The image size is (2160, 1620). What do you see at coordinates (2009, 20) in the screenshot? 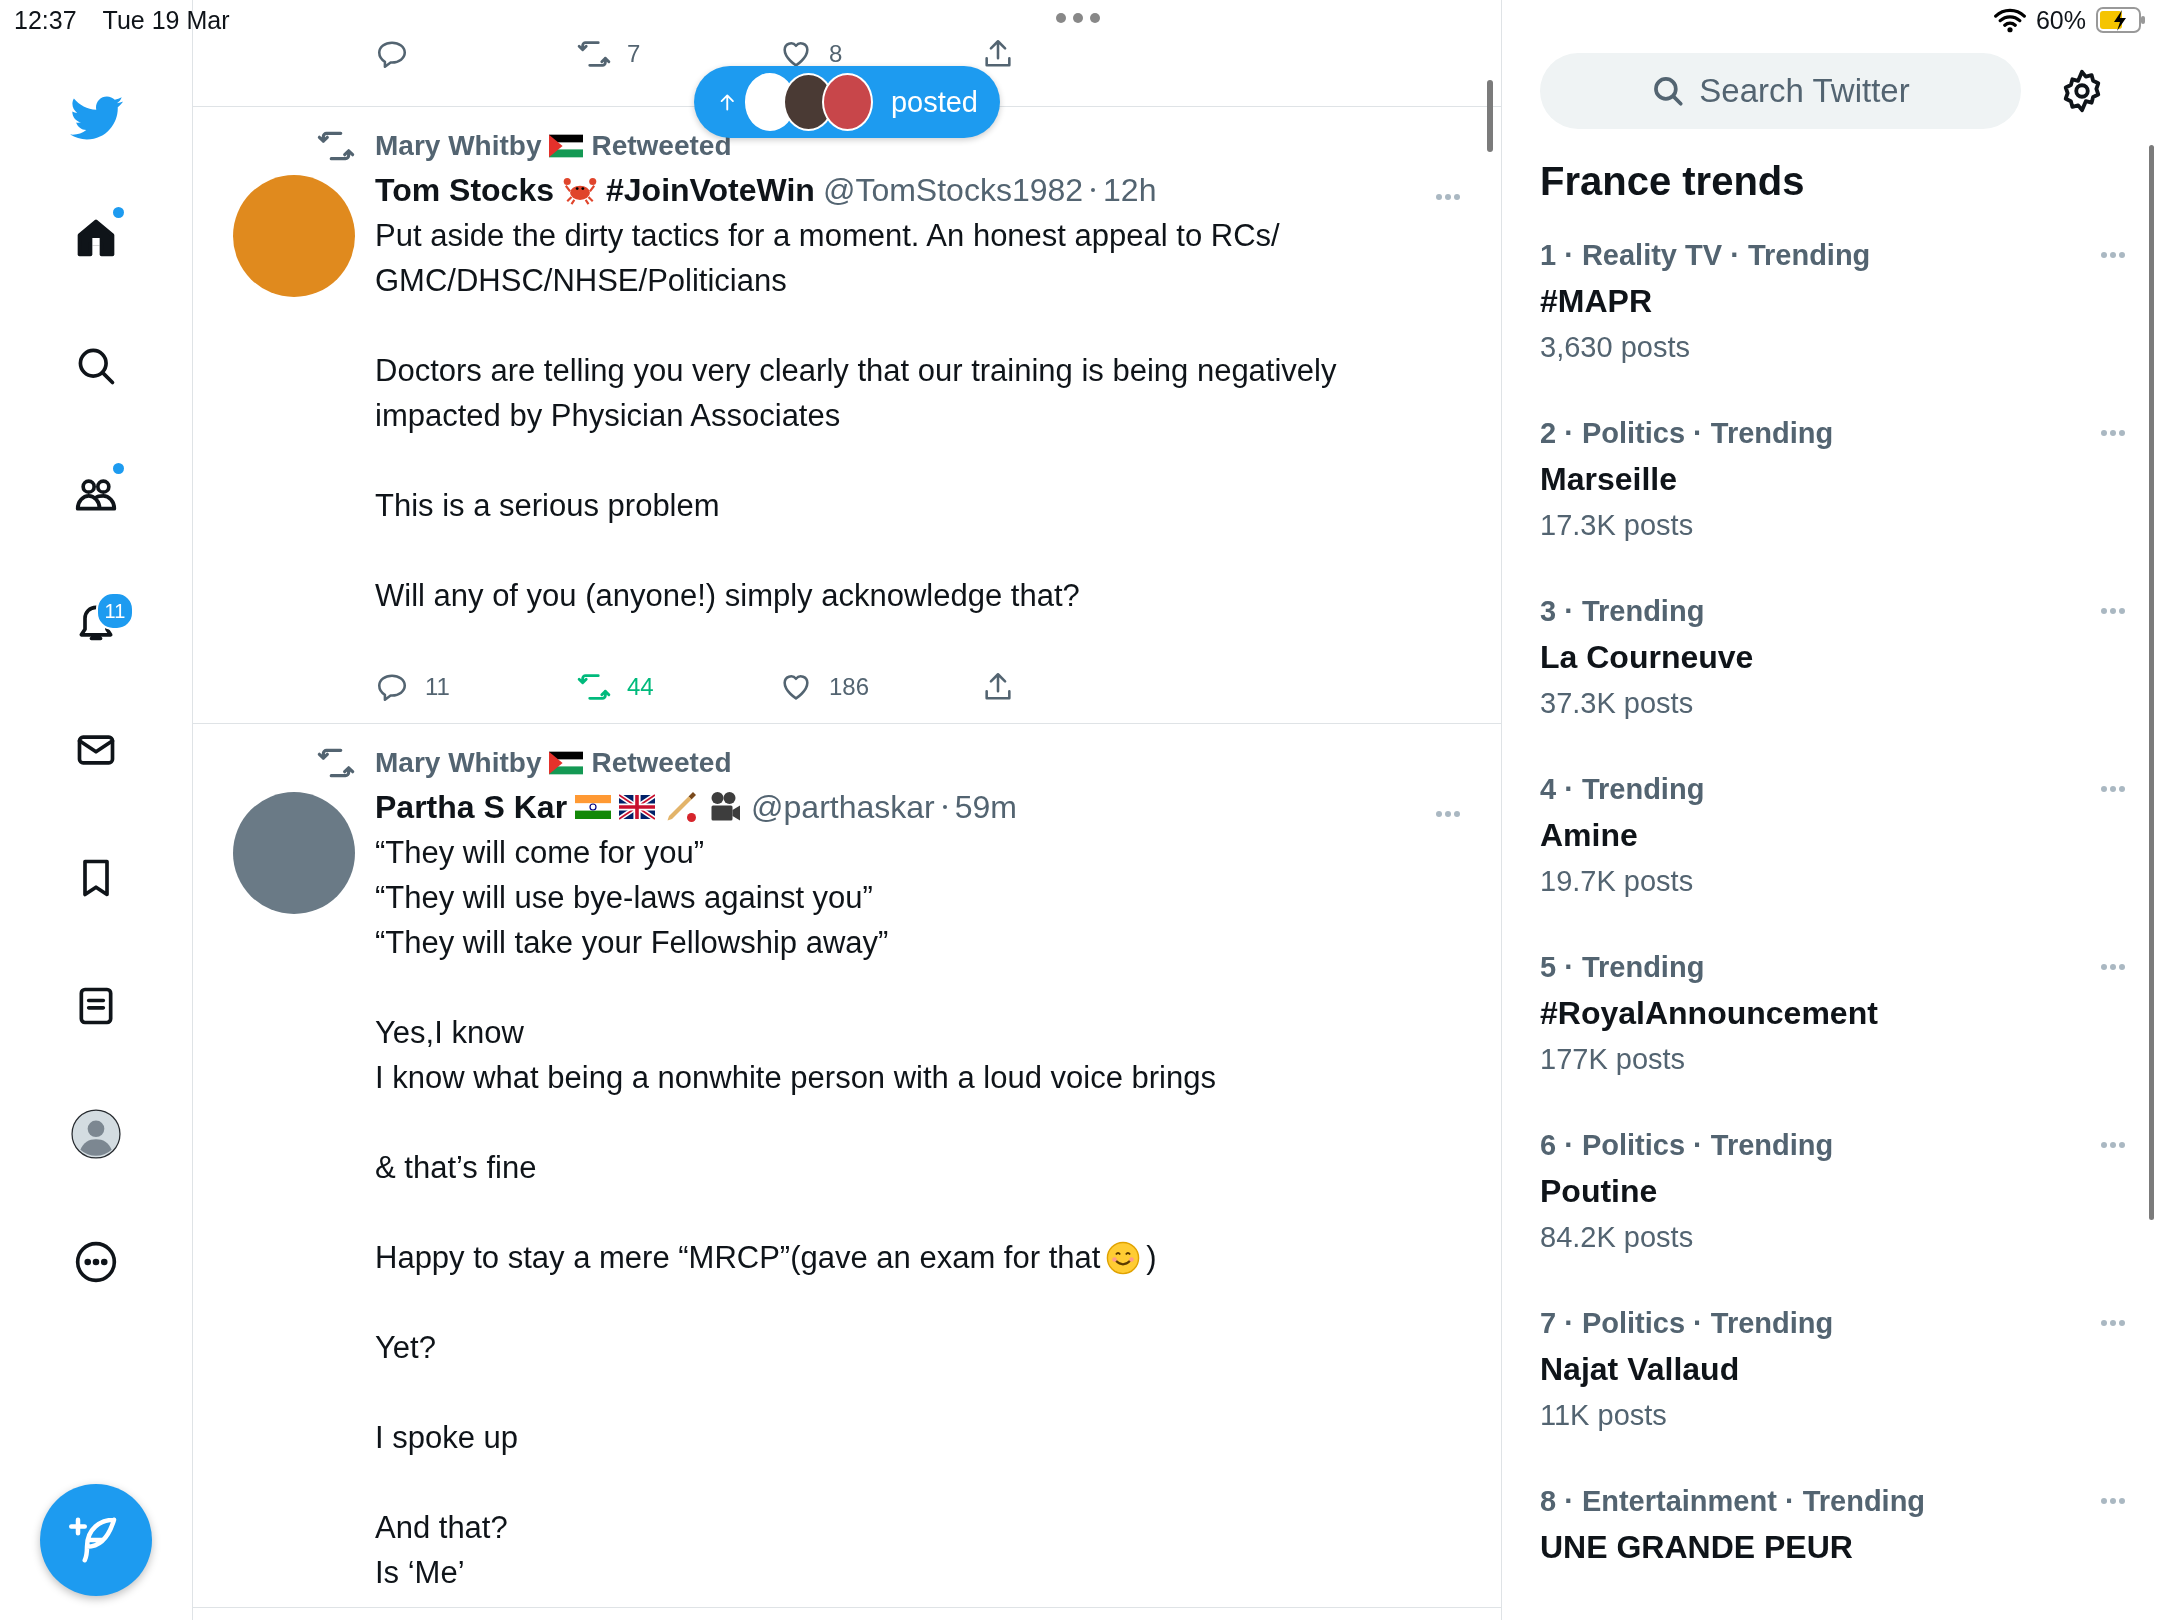
I see `wifi-icon` at bounding box center [2009, 20].